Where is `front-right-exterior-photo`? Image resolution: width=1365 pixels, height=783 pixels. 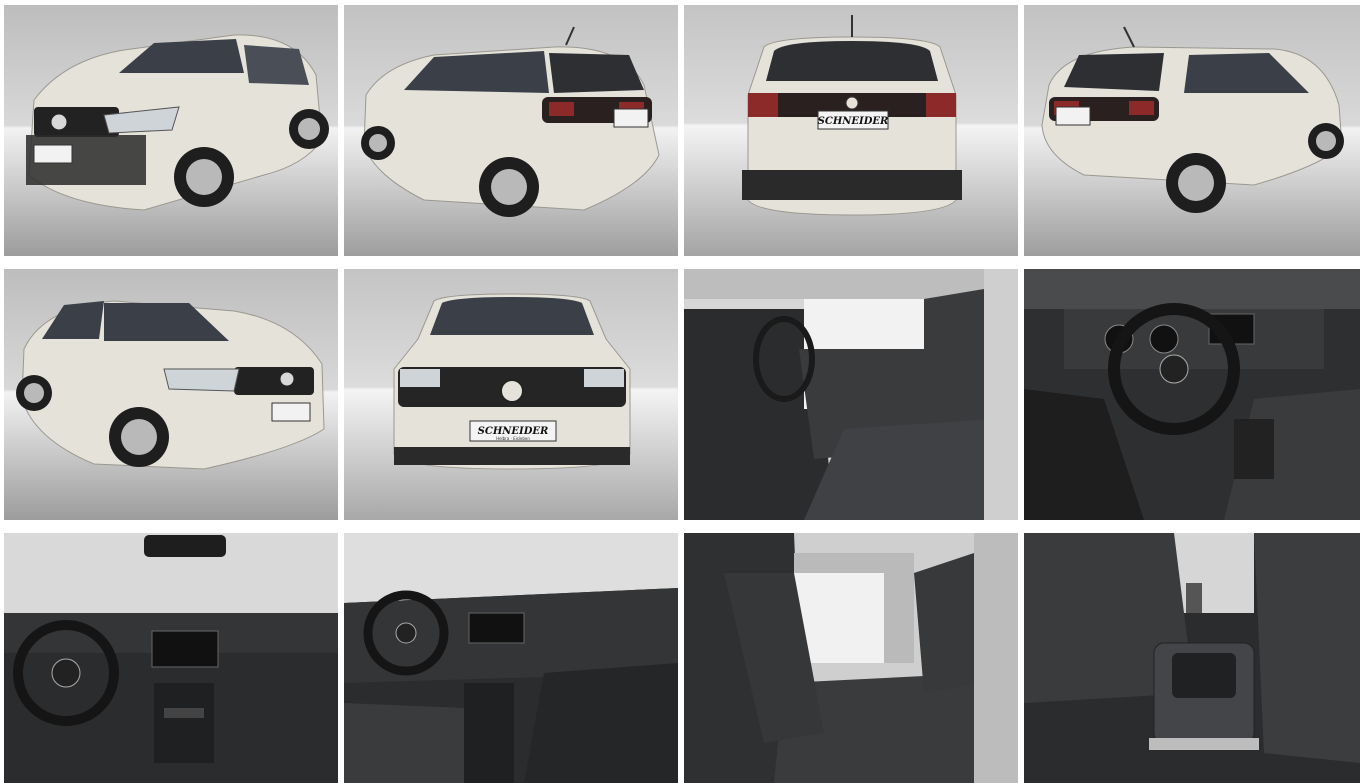
front-right-exterior-photo is located at coordinates (171, 394).